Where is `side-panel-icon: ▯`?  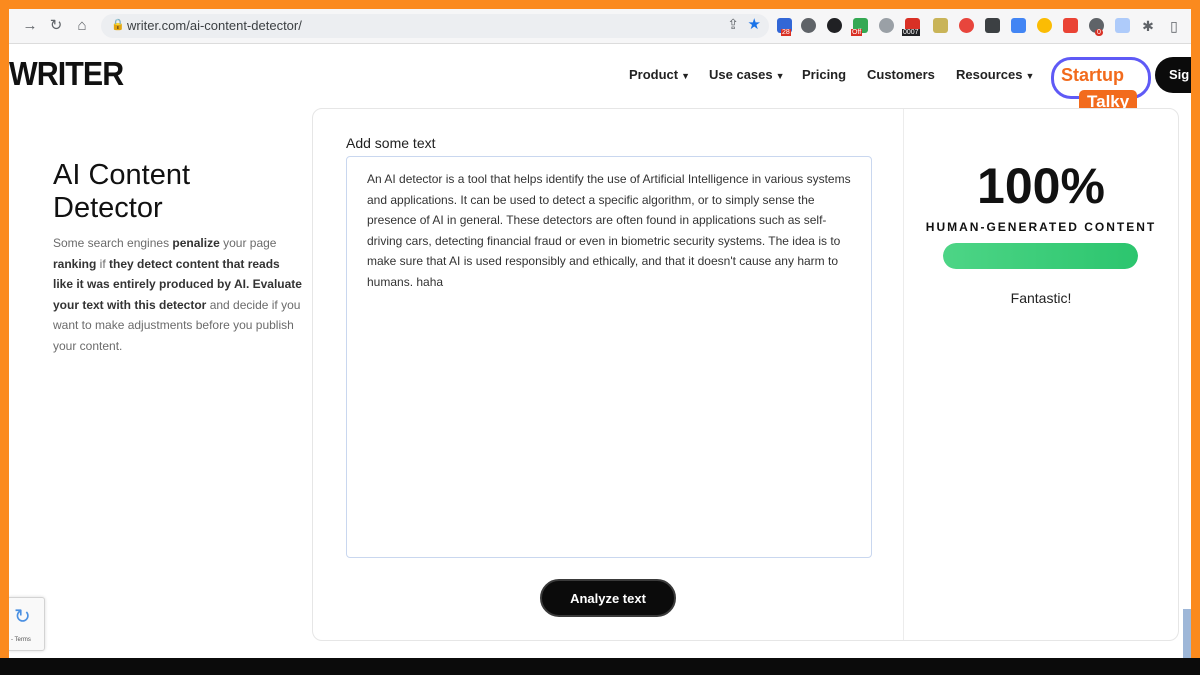 side-panel-icon: ▯ is located at coordinates (1174, 26).